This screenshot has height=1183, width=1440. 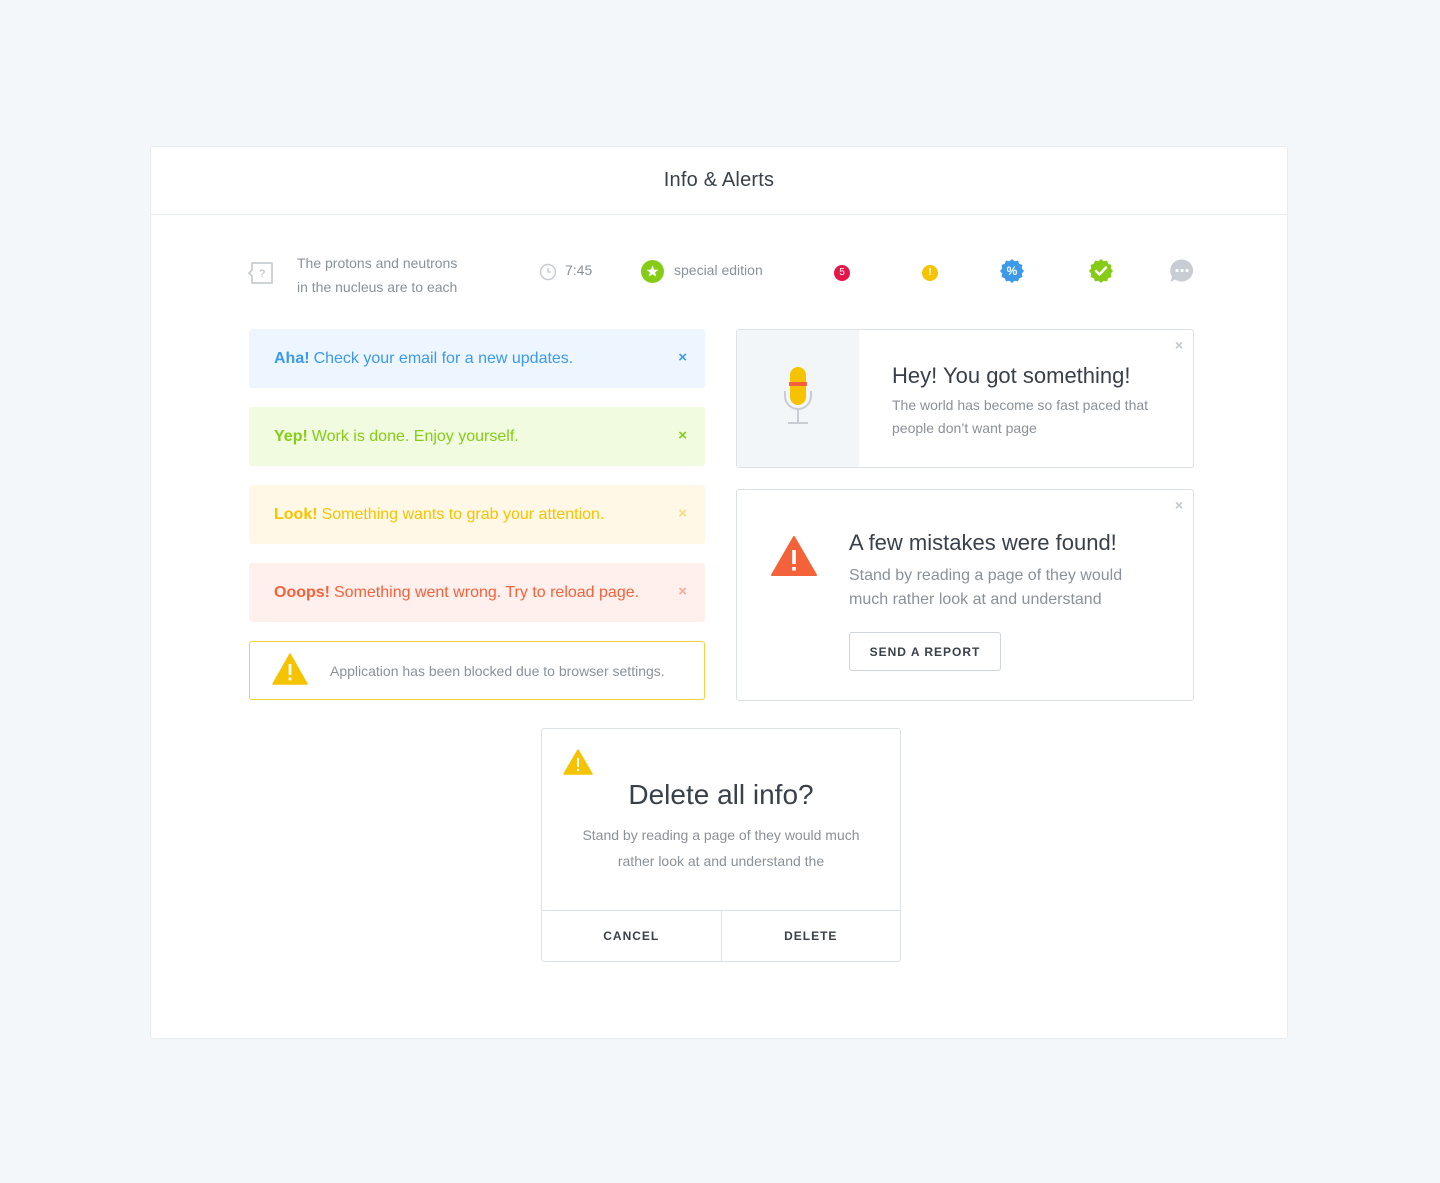 I want to click on mistakes-close-icon: ×, so click(x=1179, y=505).